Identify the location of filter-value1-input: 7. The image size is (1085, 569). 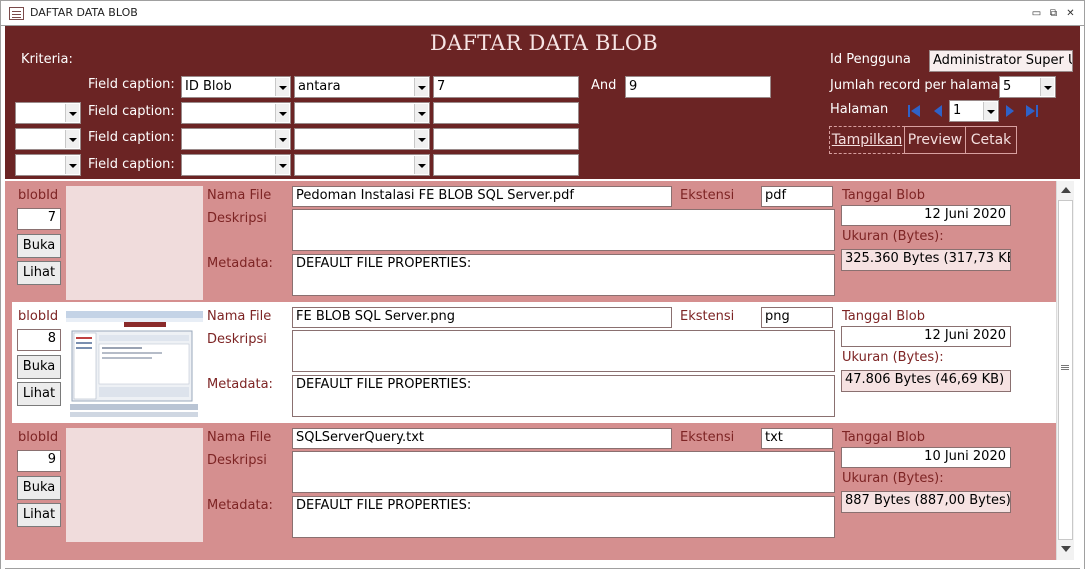
(506, 87).